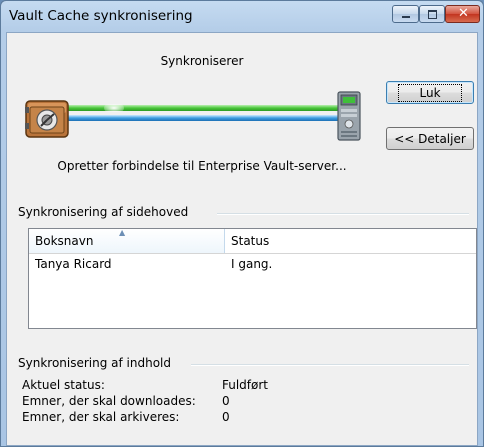  I want to click on info-label: Emner, der skal downloades:, so click(109, 401).